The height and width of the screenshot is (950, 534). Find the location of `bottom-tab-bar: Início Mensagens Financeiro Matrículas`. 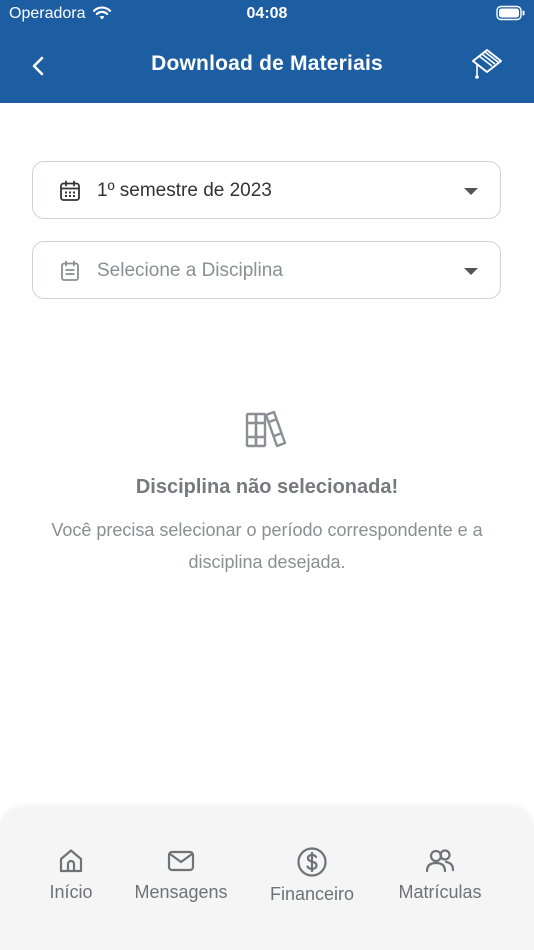

bottom-tab-bar: Início Mensagens Financeiro Matrículas is located at coordinates (267, 879).